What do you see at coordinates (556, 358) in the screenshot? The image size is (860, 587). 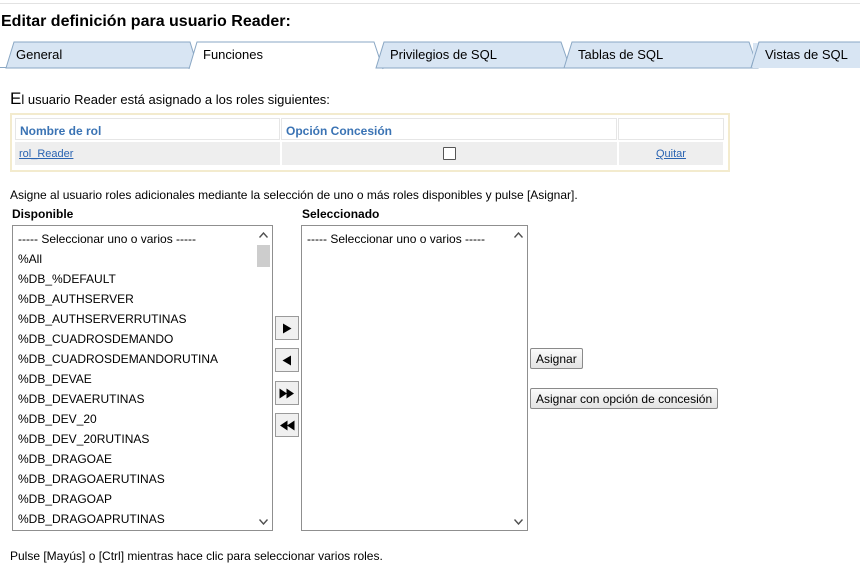 I see `assign-button: Asignar` at bounding box center [556, 358].